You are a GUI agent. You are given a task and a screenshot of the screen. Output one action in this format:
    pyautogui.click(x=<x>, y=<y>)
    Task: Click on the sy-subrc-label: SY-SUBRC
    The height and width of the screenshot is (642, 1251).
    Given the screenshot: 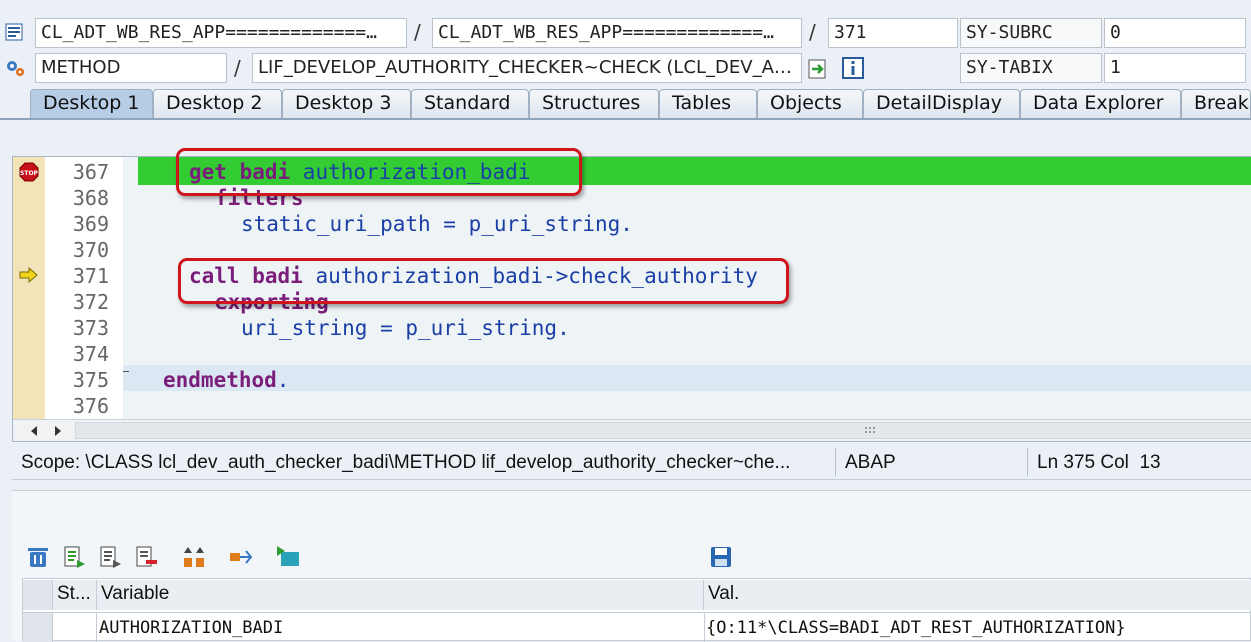 What is the action you would take?
    pyautogui.click(x=1031, y=33)
    